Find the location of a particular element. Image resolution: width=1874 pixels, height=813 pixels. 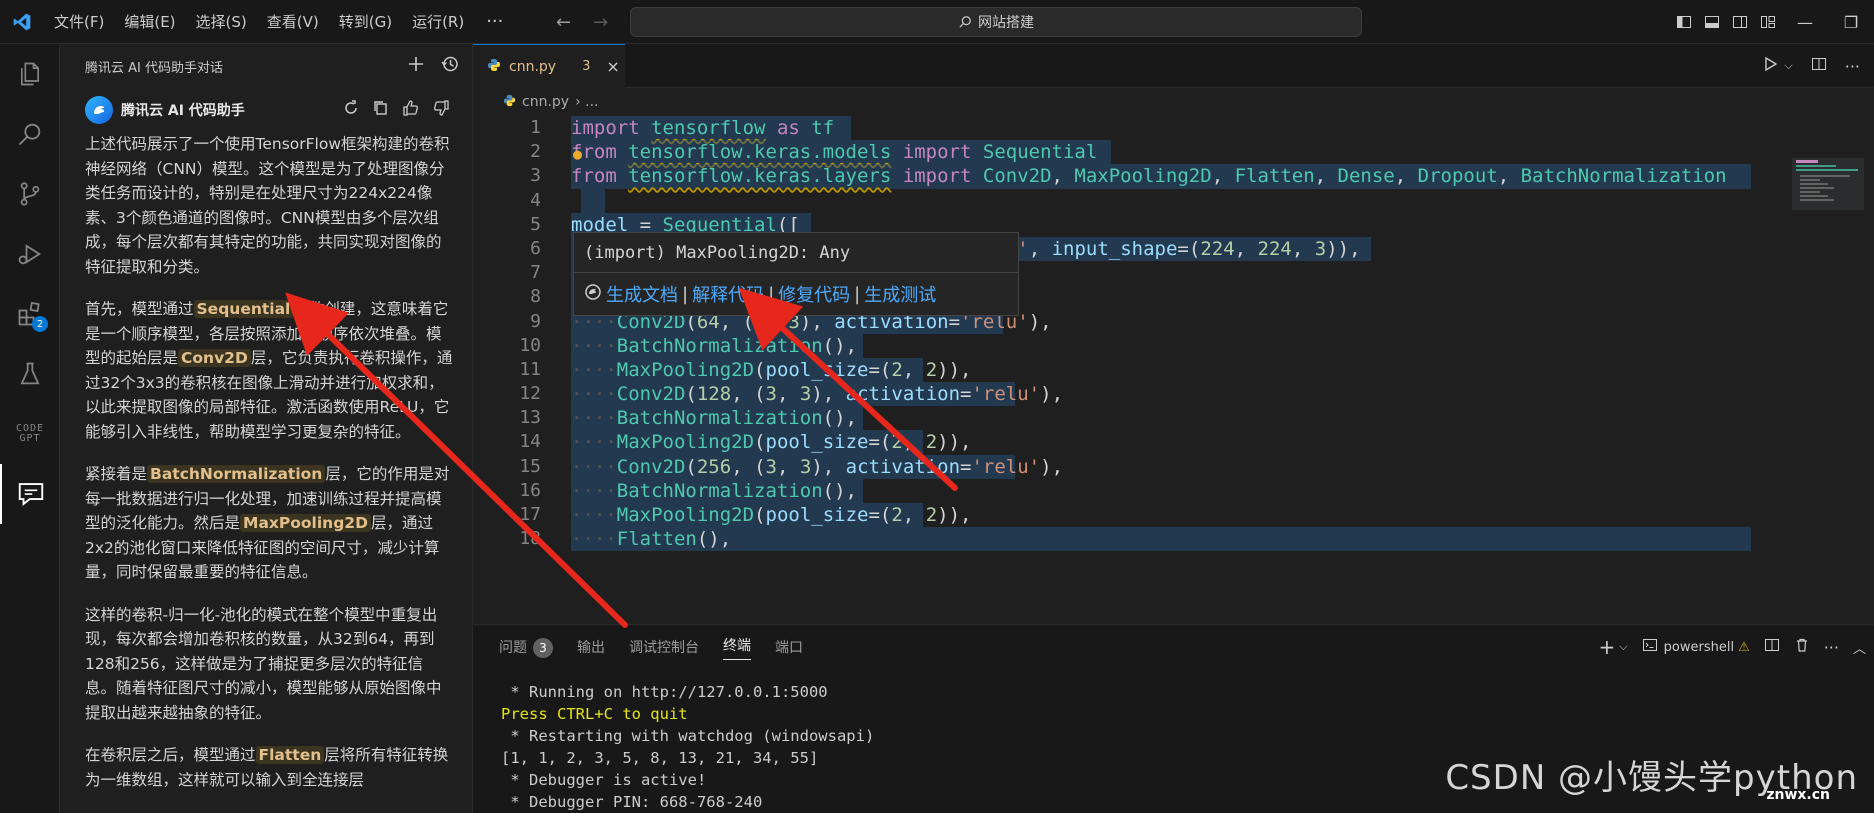

split-editor-icon is located at coordinates (1819, 66).